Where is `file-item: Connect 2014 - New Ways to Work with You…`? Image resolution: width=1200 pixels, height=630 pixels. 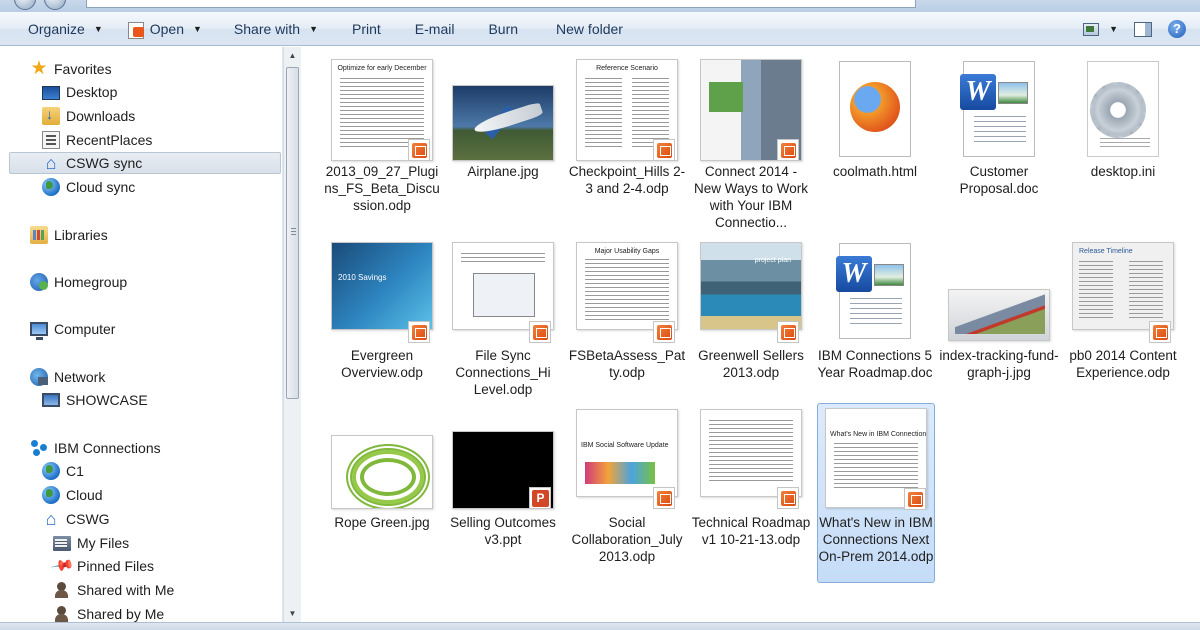 file-item: Connect 2014 - New Ways to Work with You… is located at coordinates (751, 145).